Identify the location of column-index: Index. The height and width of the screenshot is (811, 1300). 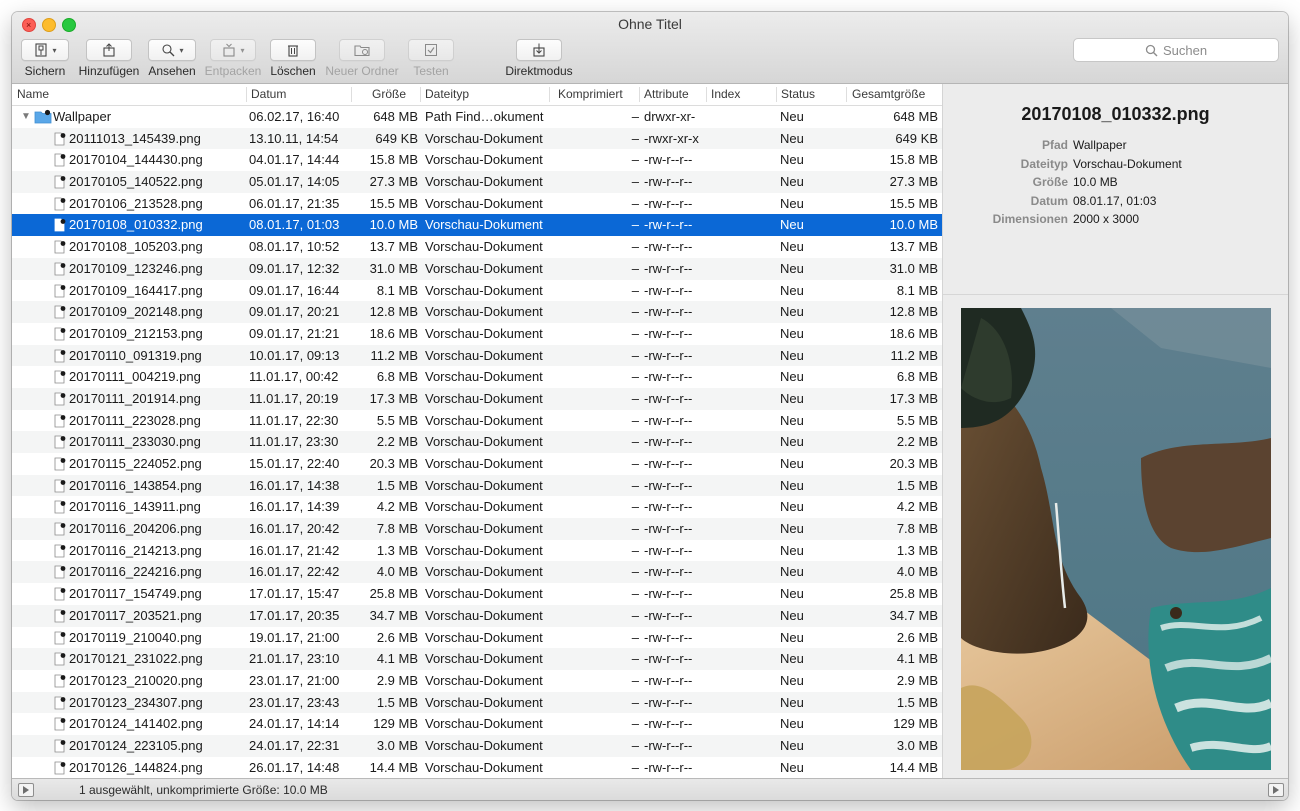
(725, 94).